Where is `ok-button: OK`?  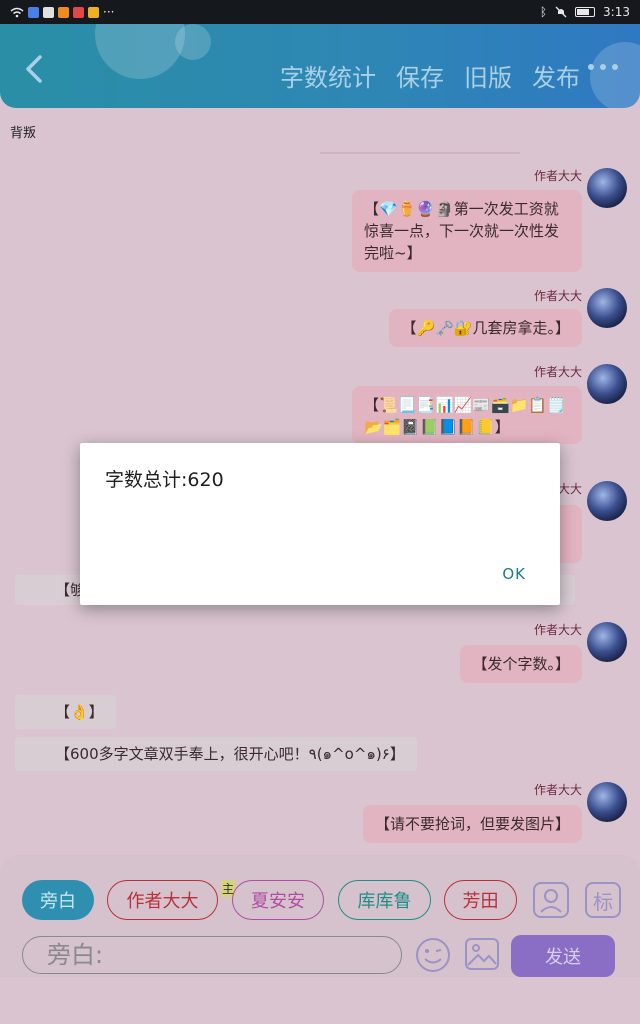
ok-button: OK is located at coordinates (514, 574).